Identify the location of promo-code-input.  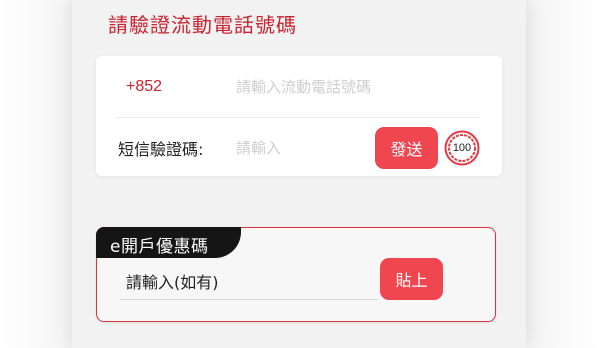
(251, 282).